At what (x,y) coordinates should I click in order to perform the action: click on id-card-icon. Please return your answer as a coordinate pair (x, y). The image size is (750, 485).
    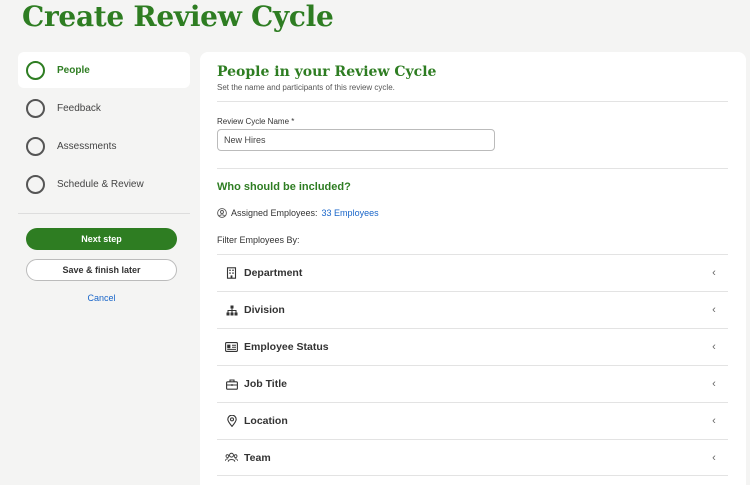
    Looking at the image, I should click on (231, 347).